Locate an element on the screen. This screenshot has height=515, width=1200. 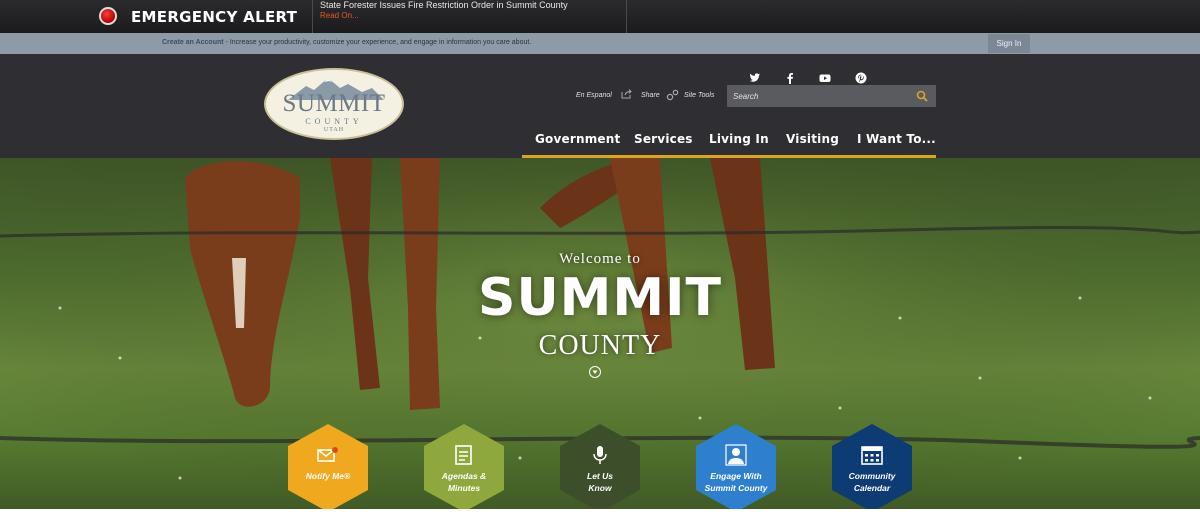
hex-label: Notify Me® is located at coordinates (328, 476).